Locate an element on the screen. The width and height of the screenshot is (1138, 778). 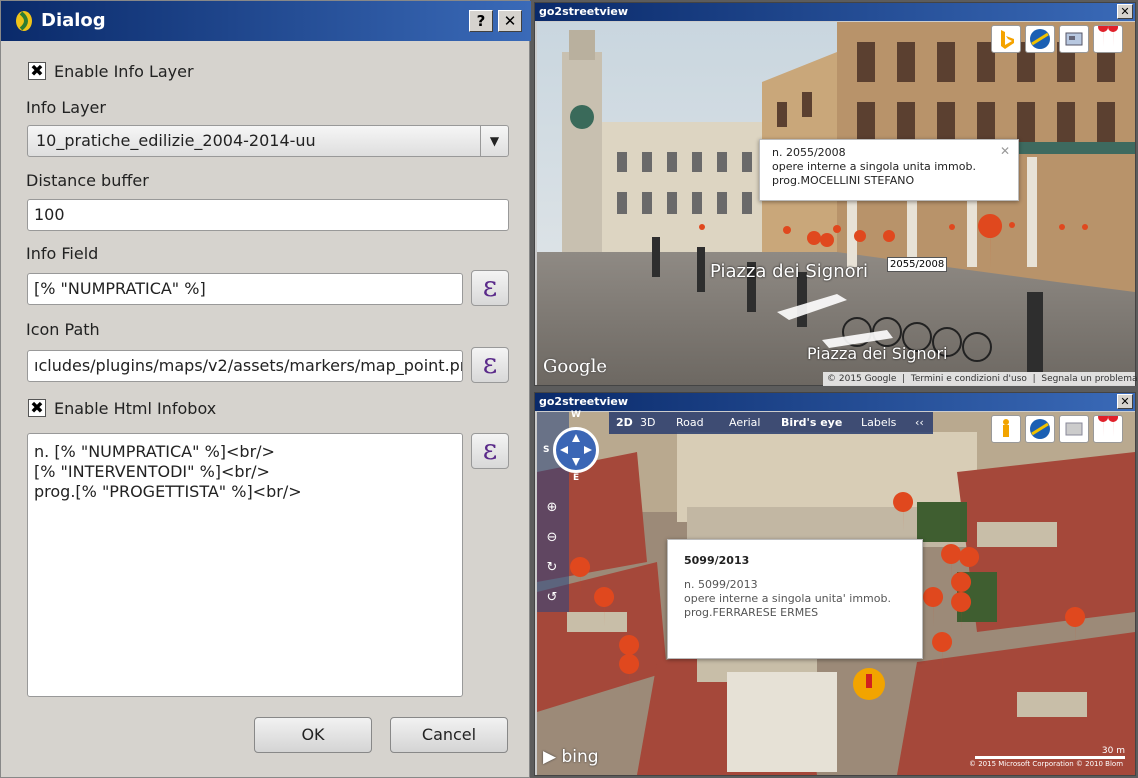
help-button: ? is located at coordinates (481, 21).